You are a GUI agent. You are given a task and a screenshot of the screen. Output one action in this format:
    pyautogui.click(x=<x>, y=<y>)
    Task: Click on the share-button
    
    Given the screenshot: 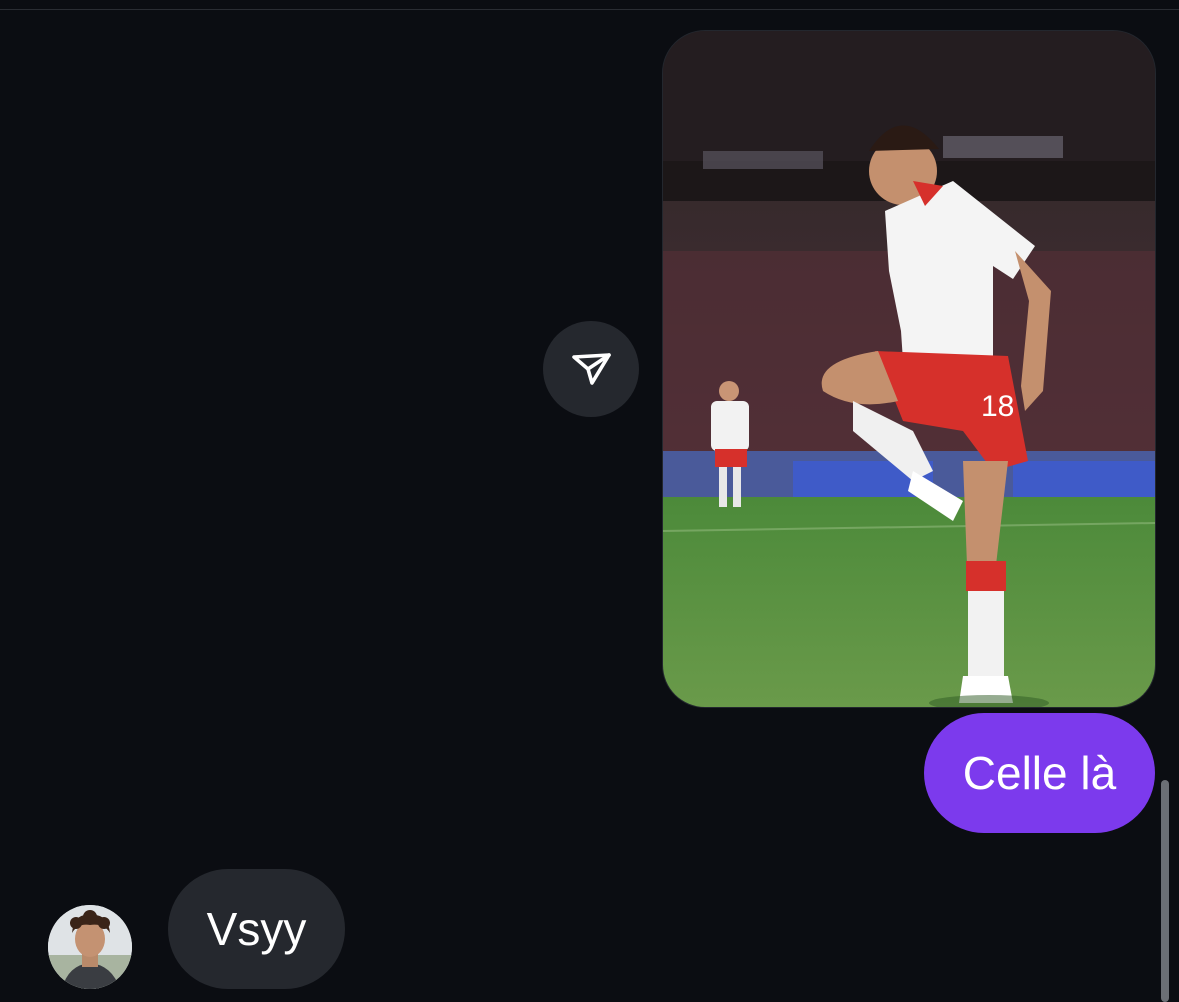 What is the action you would take?
    pyautogui.click(x=591, y=369)
    